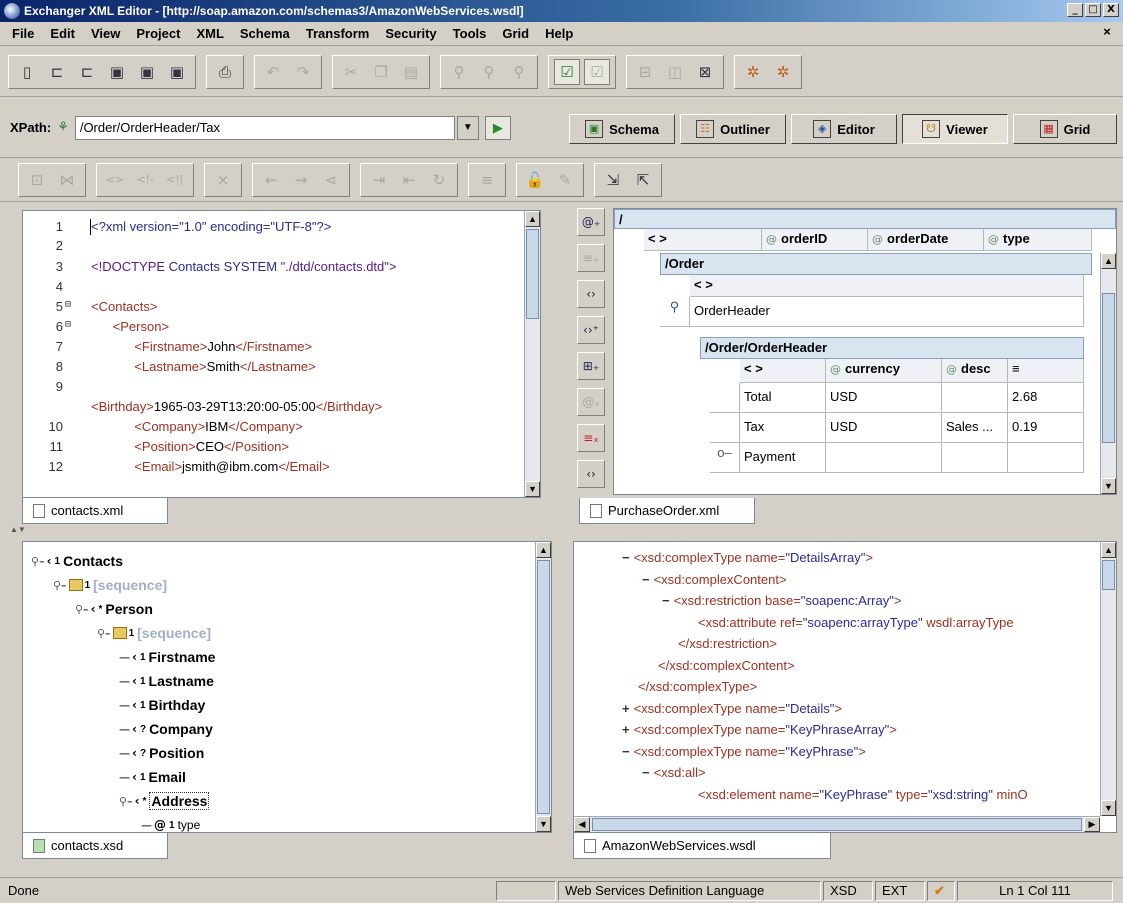  I want to click on tree-vertical-scrollbar: ▲ ▼, so click(543, 687).